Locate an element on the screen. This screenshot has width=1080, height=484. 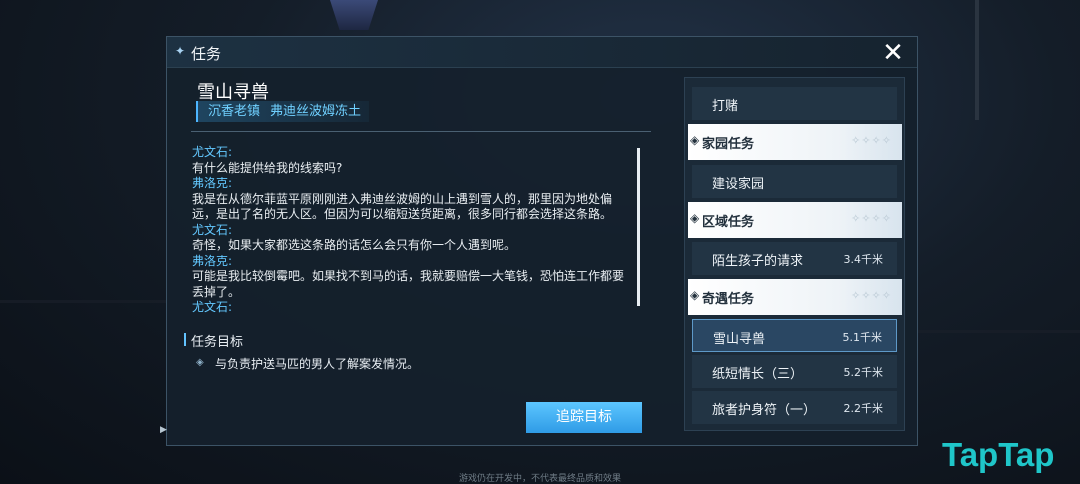
location-area: 弗迪丝波姆冻土 is located at coordinates (316, 111).